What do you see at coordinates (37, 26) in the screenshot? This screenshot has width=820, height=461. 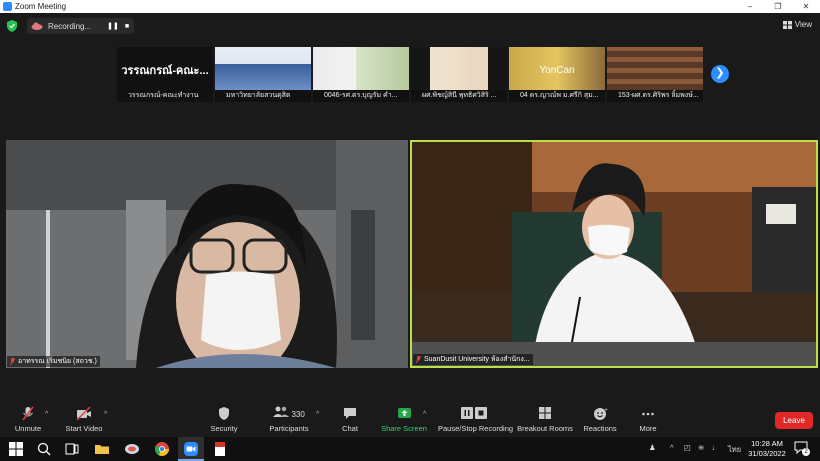 I see `cloud-icon` at bounding box center [37, 26].